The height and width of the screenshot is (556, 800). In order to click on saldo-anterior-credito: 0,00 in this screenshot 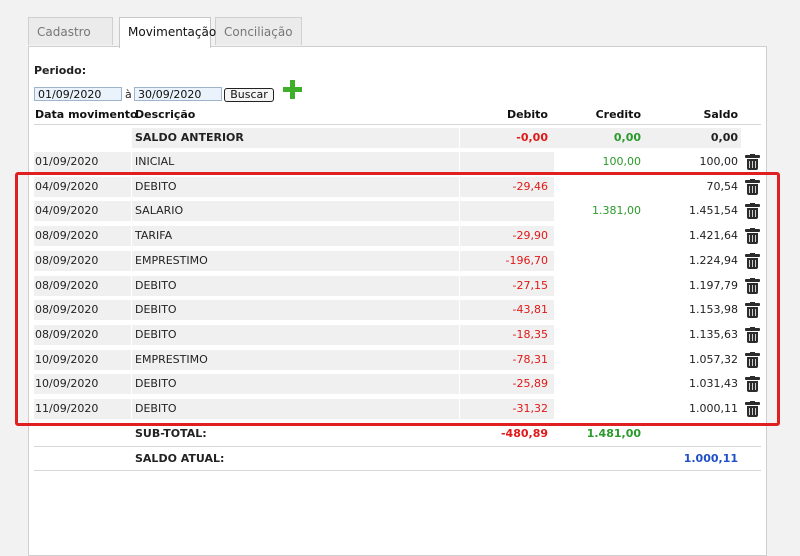, I will do `click(600, 138)`.